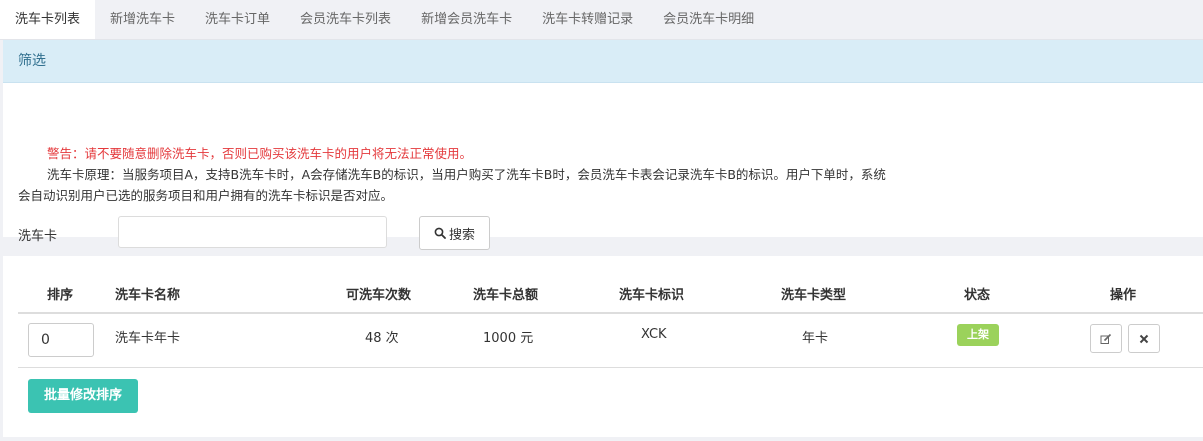 The image size is (1203, 441). I want to click on delete-button, so click(1144, 338).